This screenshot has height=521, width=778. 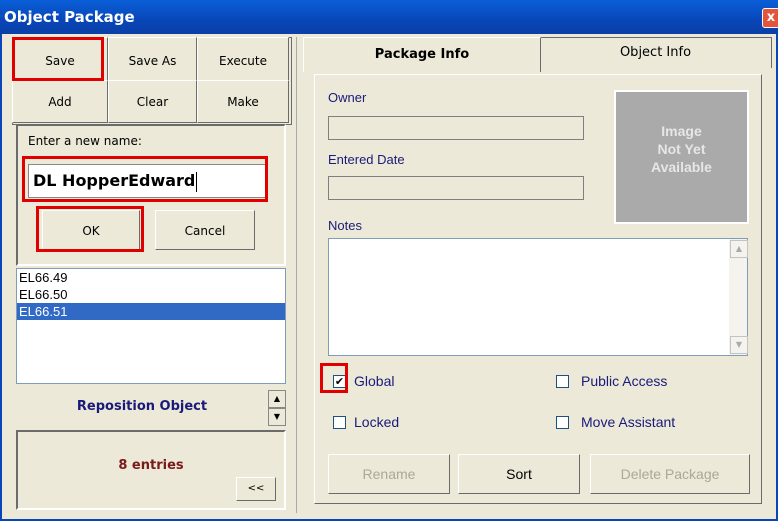 What do you see at coordinates (422, 54) in the screenshot?
I see `tab-package-info: Package Info` at bounding box center [422, 54].